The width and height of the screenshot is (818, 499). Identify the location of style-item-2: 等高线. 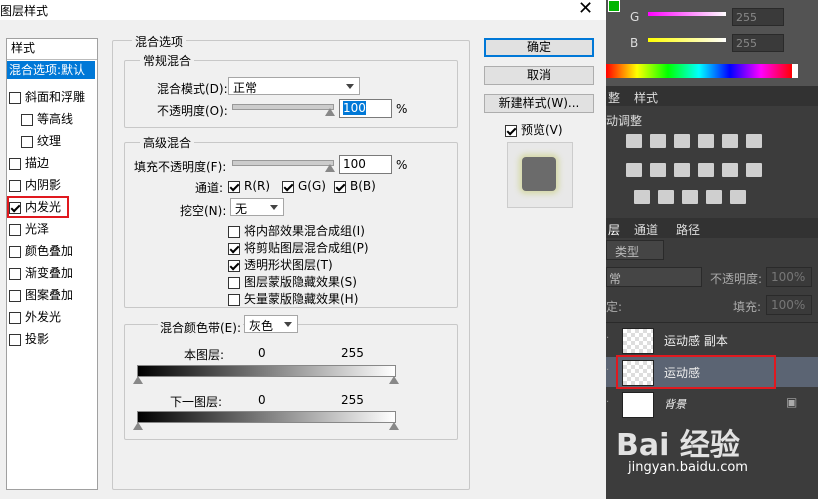
(51, 119).